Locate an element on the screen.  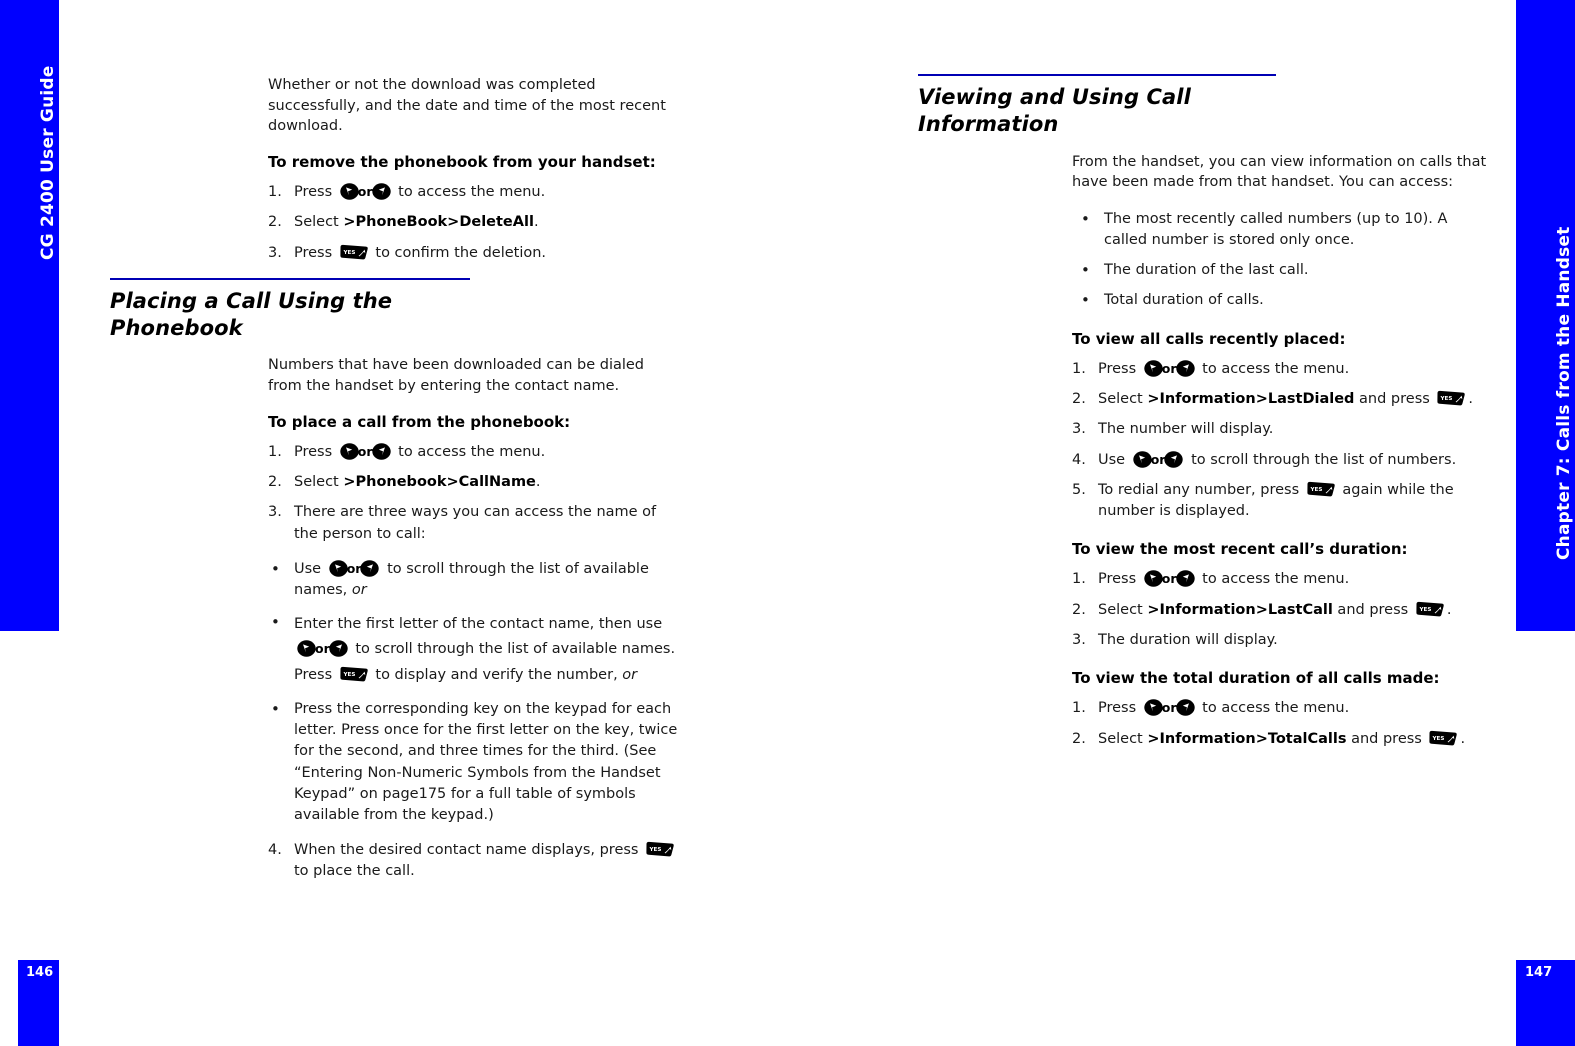
section-heading-viewing-call-info: Viewing and Using Call Information is located at coordinates (1054, 110).